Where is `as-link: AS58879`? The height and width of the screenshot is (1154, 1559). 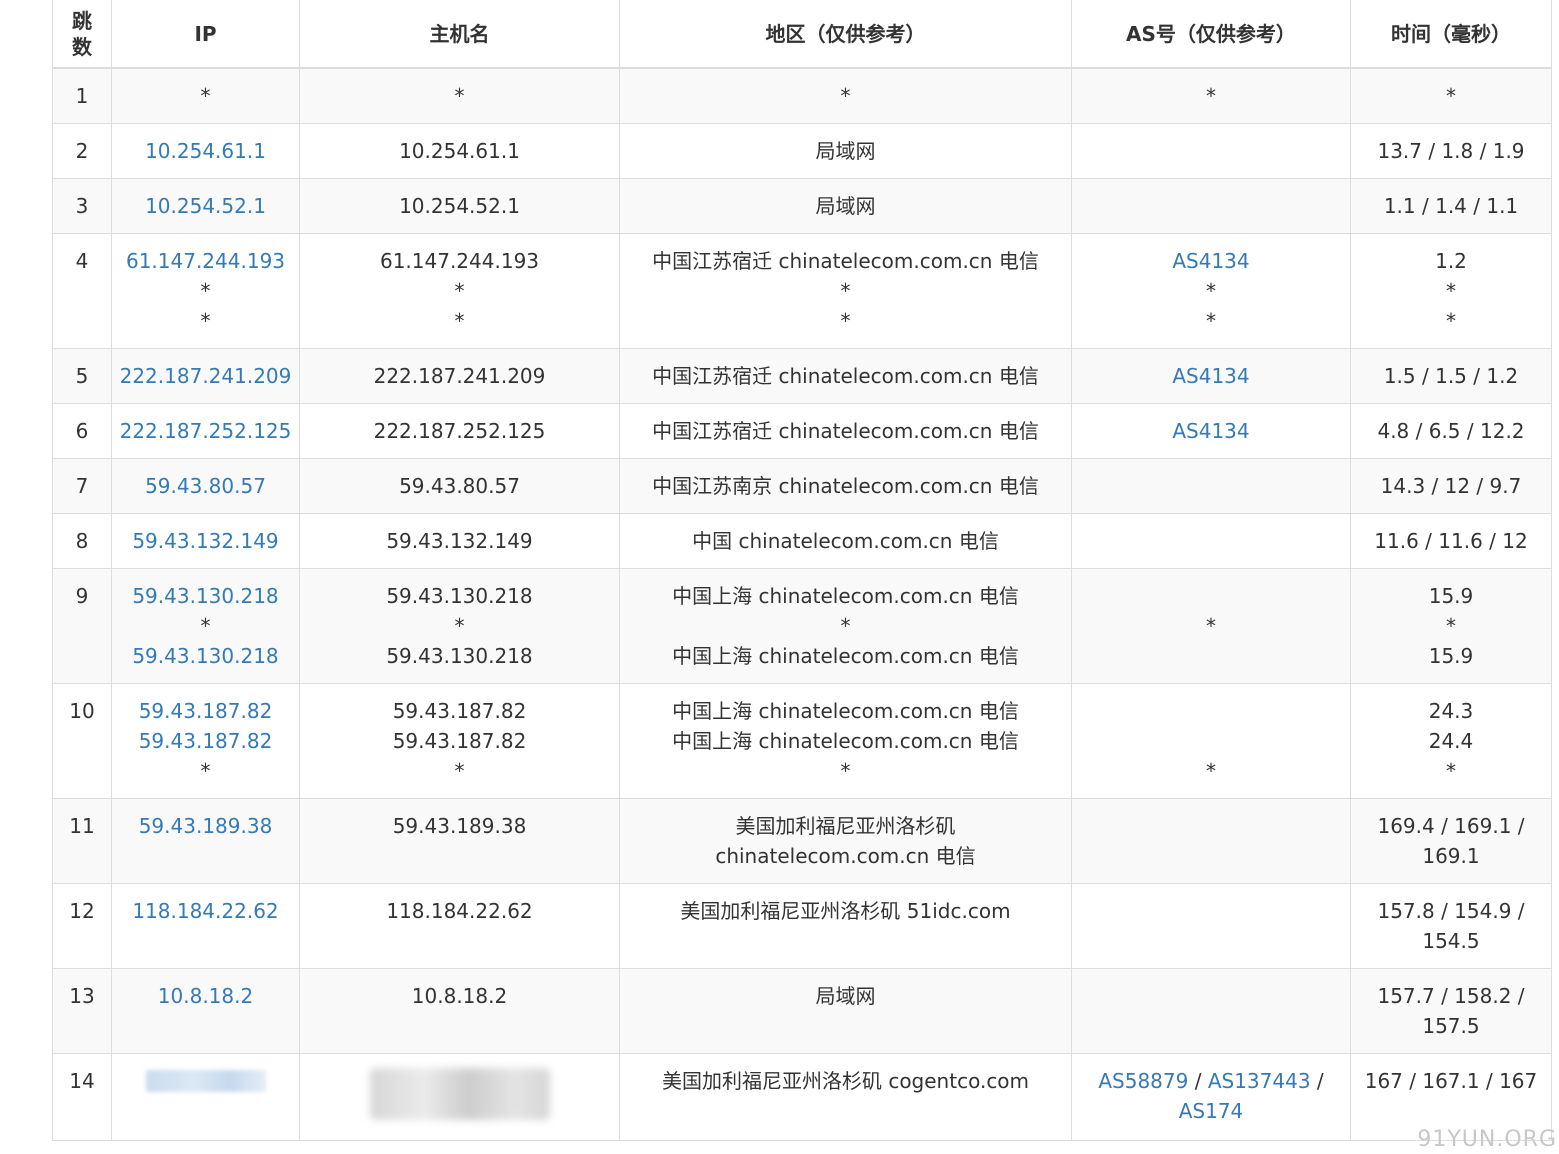
as-link: AS58879 is located at coordinates (1143, 1081).